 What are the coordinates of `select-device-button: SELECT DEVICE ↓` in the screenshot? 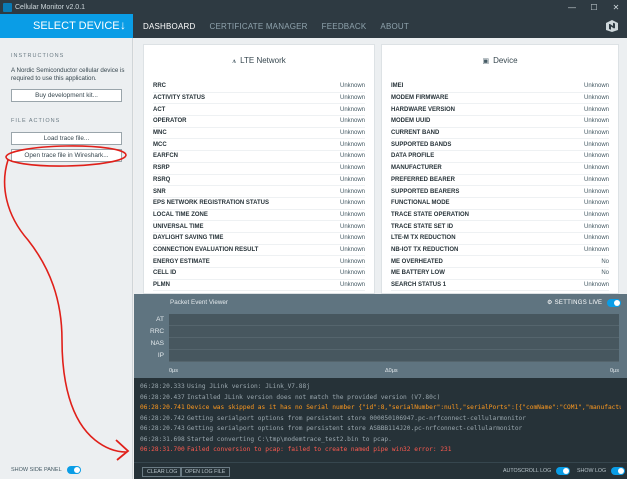 It's located at (66, 26).